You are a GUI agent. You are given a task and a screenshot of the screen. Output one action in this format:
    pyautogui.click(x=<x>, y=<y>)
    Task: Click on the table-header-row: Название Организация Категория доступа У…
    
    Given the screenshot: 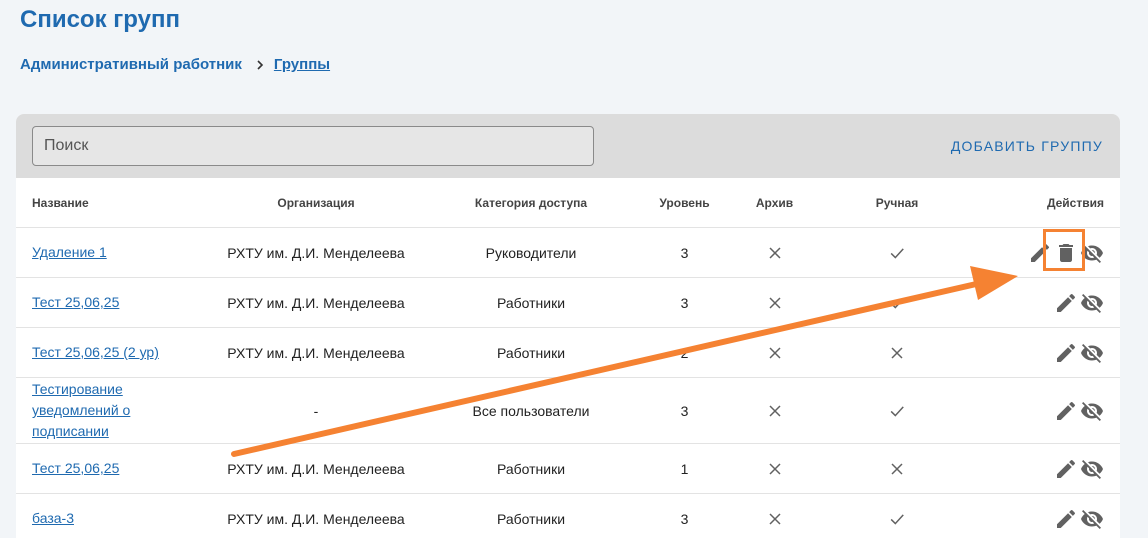 What is the action you would take?
    pyautogui.click(x=568, y=203)
    